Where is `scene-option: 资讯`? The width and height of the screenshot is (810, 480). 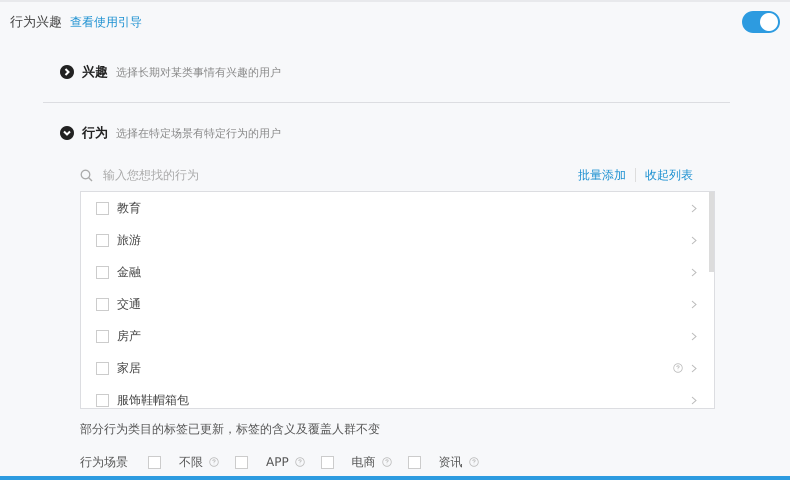 scene-option: 资讯 is located at coordinates (450, 462).